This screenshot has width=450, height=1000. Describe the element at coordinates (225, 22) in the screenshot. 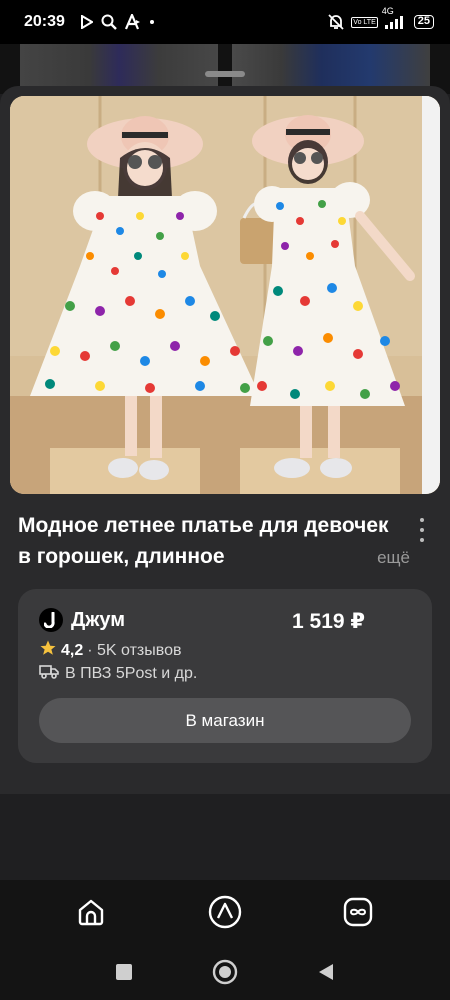

I see `status-bar: 20:39 Vo LTE 4G 25` at that location.